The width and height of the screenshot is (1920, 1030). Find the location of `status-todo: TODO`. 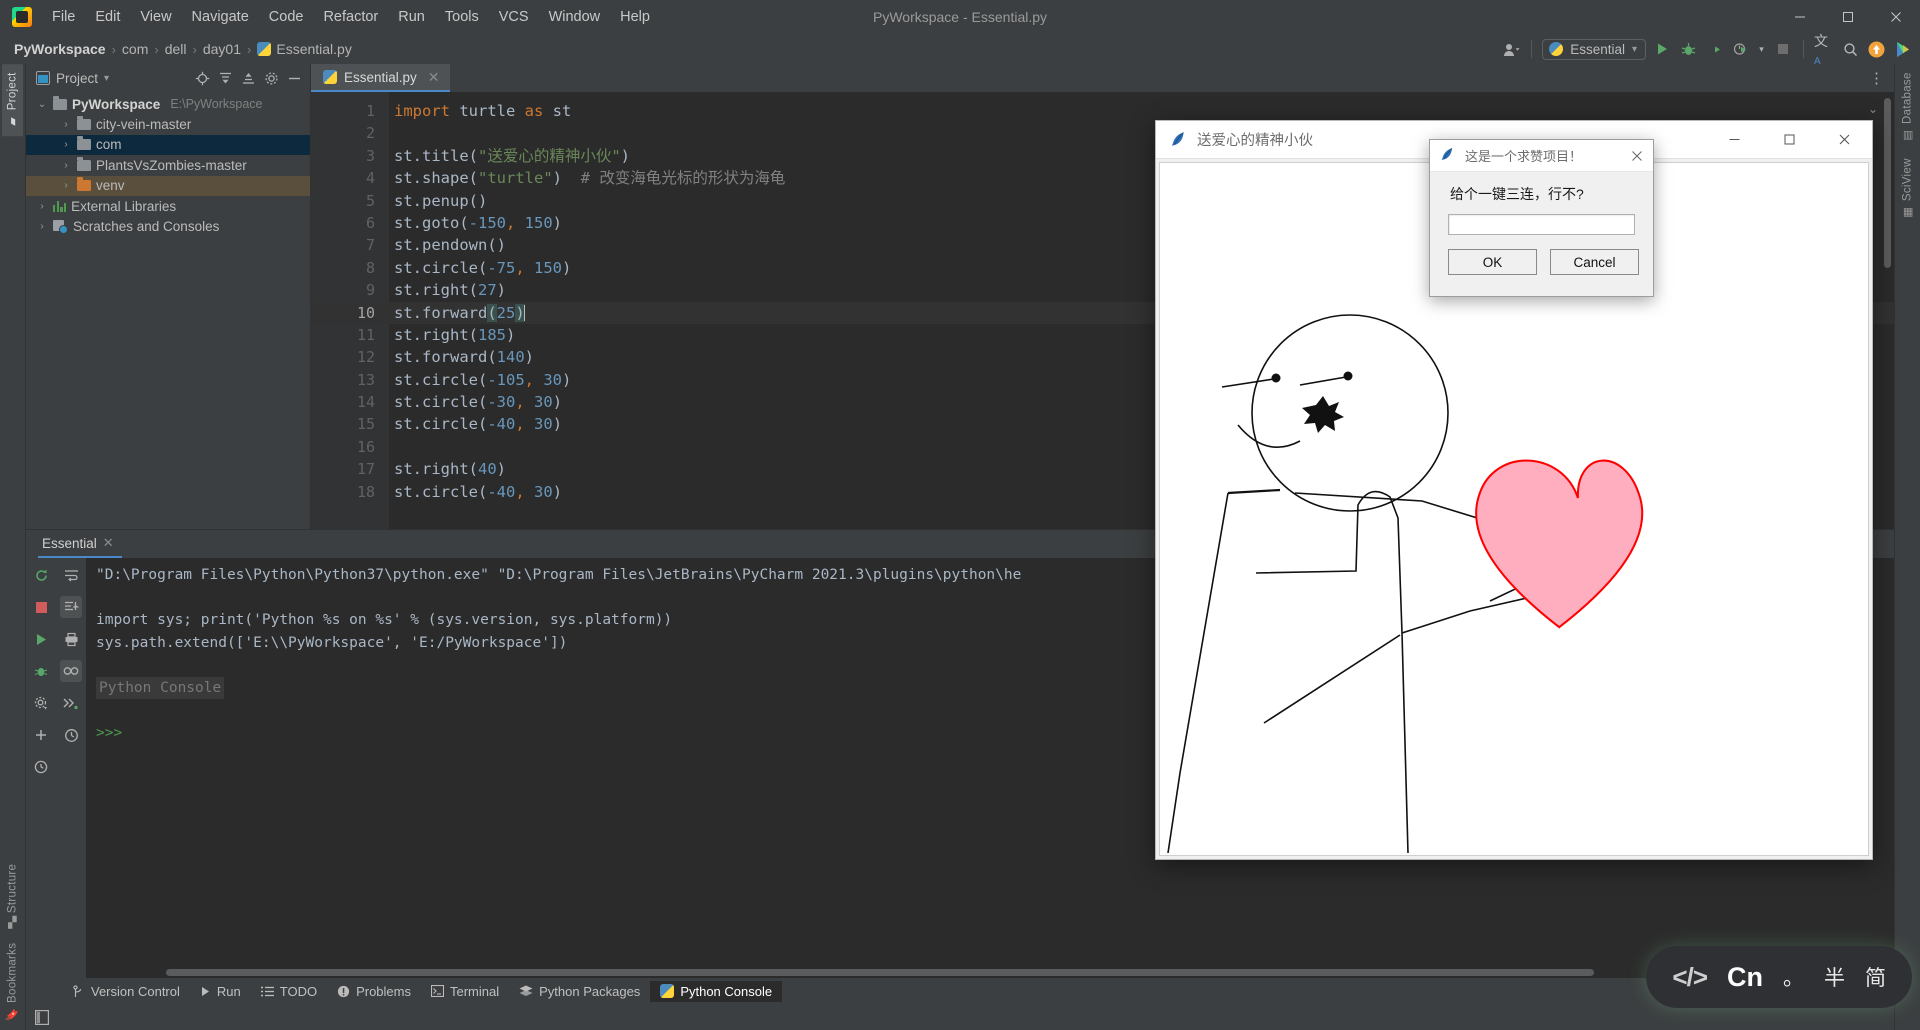

status-todo: TODO is located at coordinates (289, 991).